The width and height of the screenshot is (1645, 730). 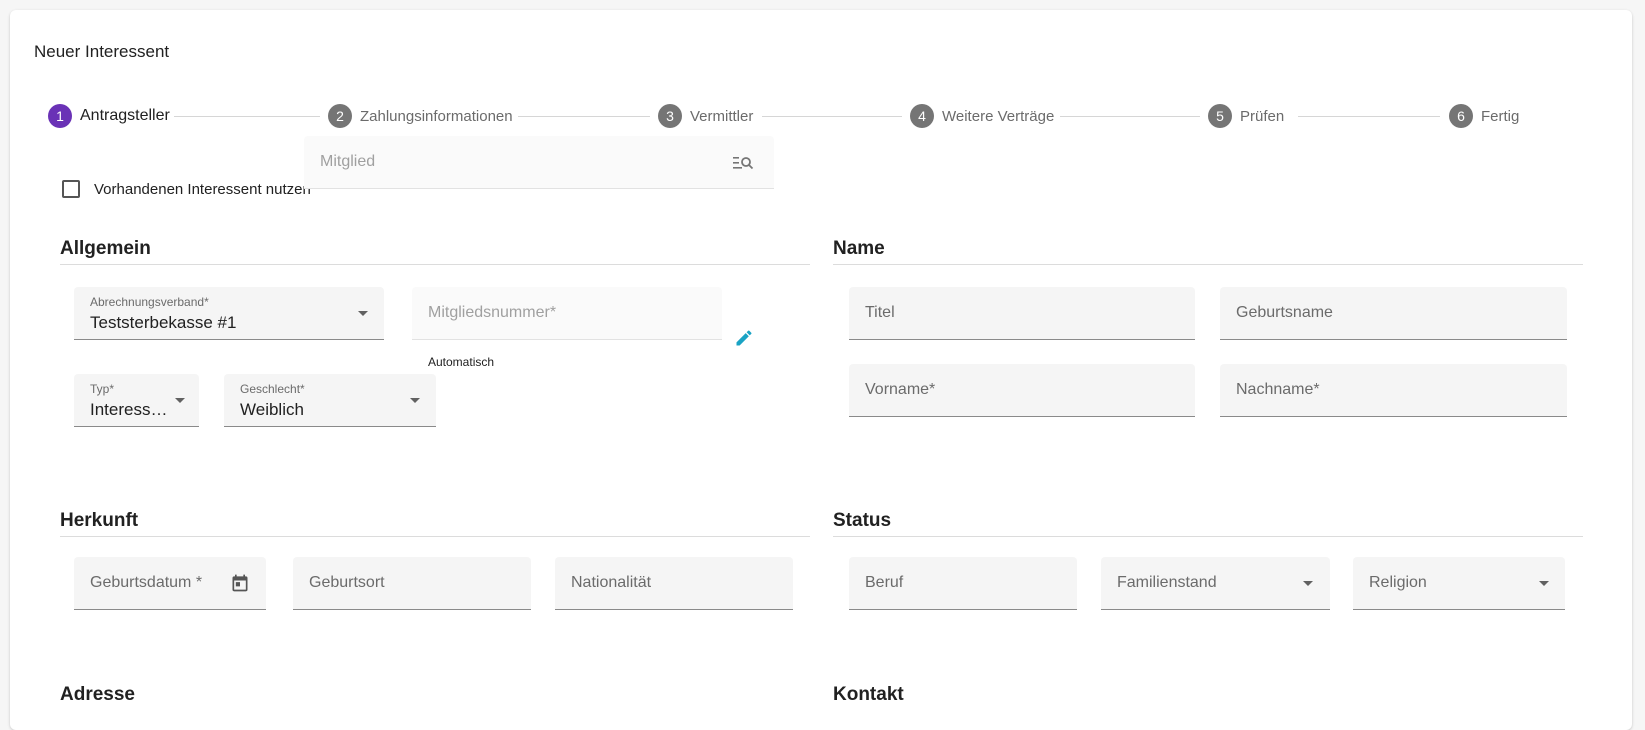 I want to click on step-label: Antragsteller, so click(x=125, y=115).